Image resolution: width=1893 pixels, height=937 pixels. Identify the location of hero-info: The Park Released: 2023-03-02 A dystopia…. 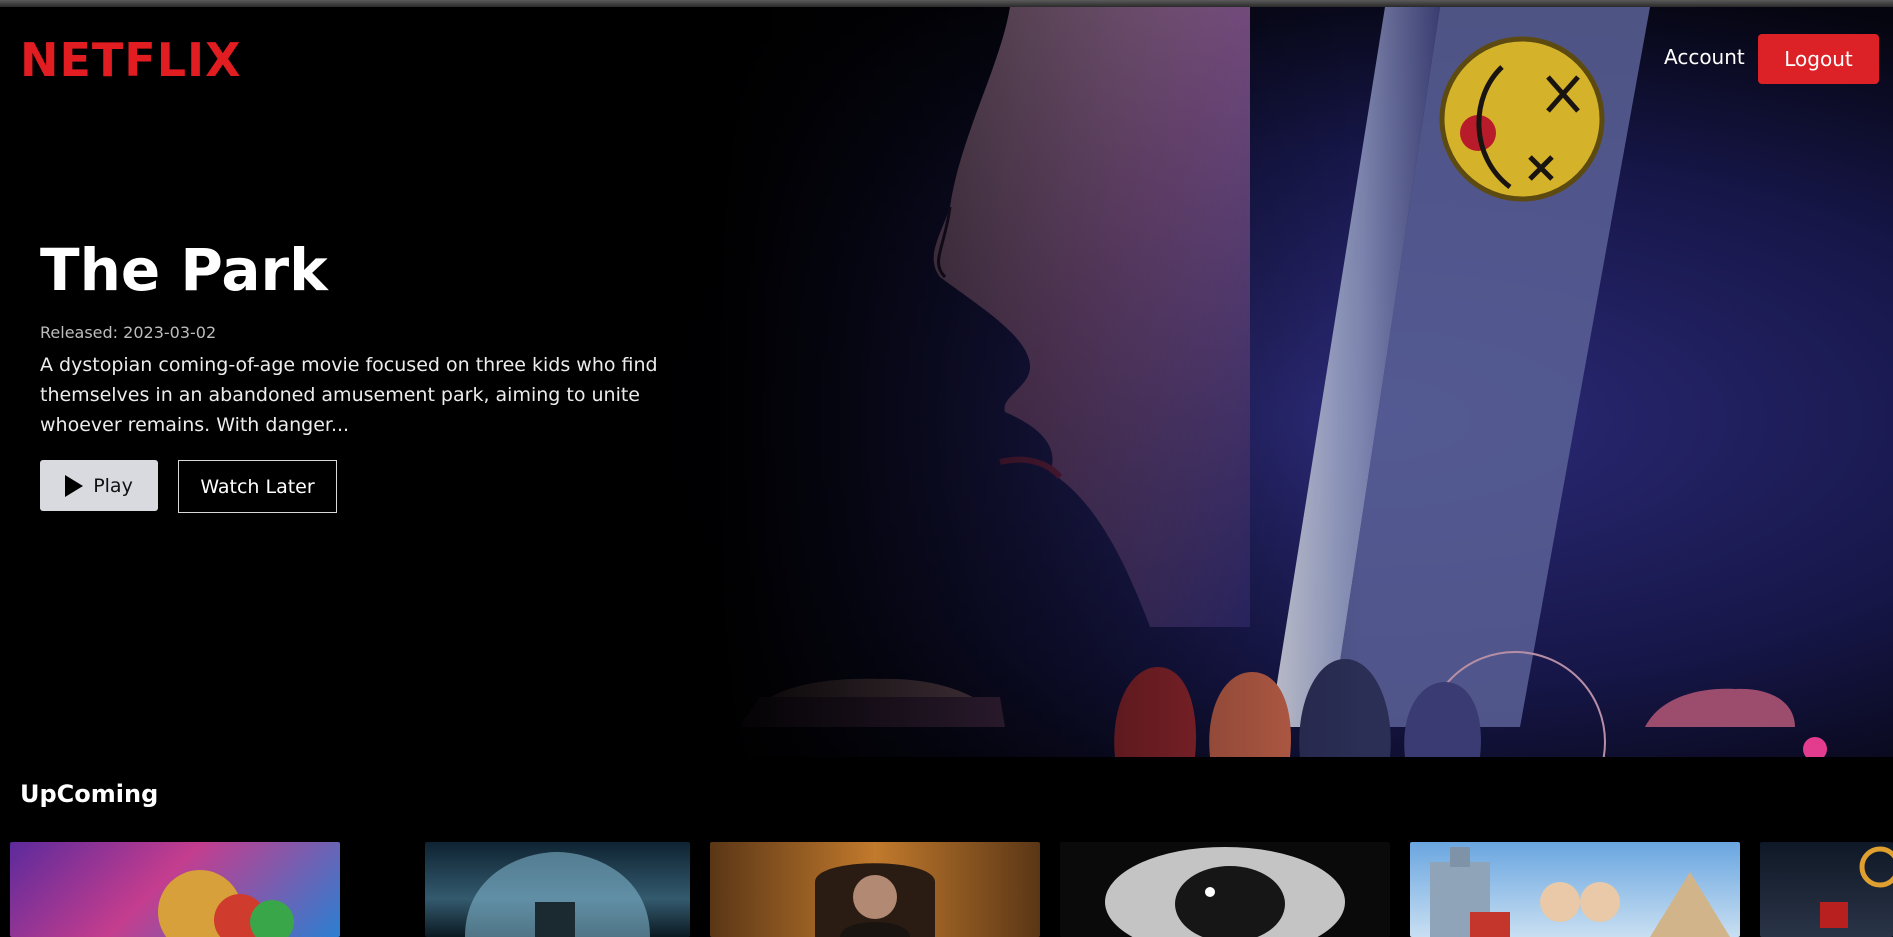
(360, 374).